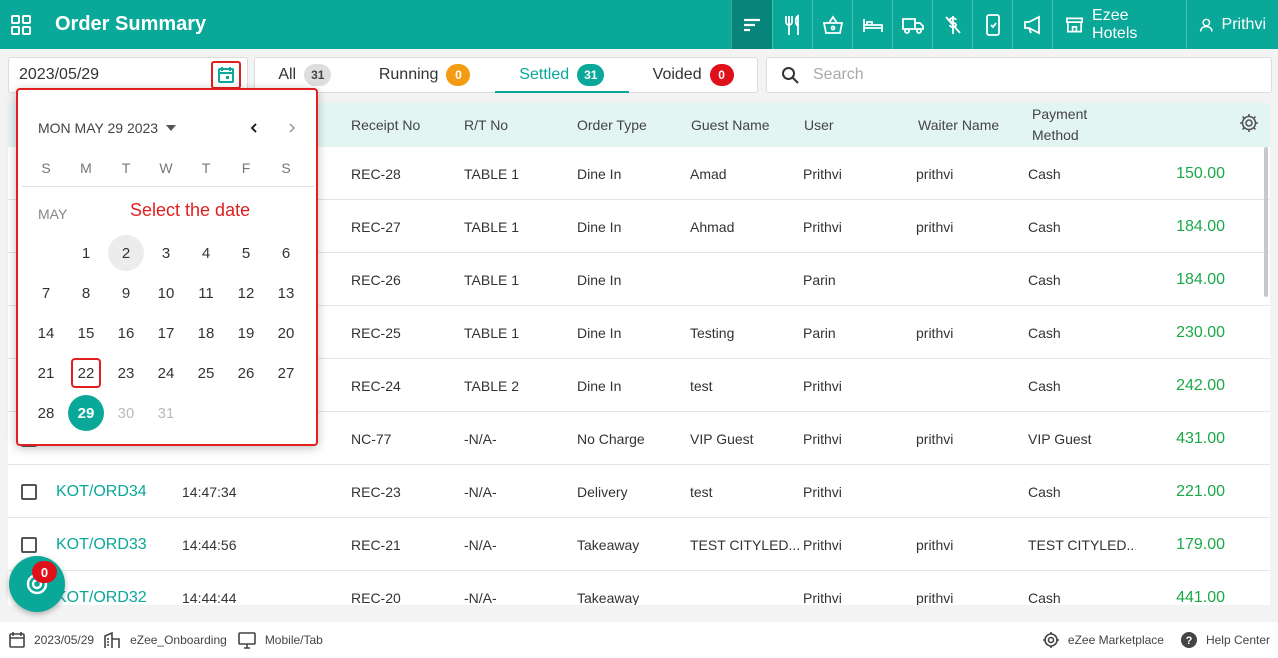 The image size is (1278, 658). I want to click on receipt-no: REC-26, so click(376, 279).